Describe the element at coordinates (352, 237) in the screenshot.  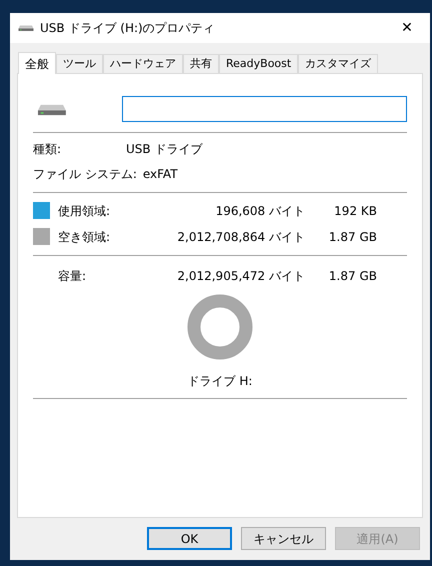
I see `space-size: 1.87 GB` at that location.